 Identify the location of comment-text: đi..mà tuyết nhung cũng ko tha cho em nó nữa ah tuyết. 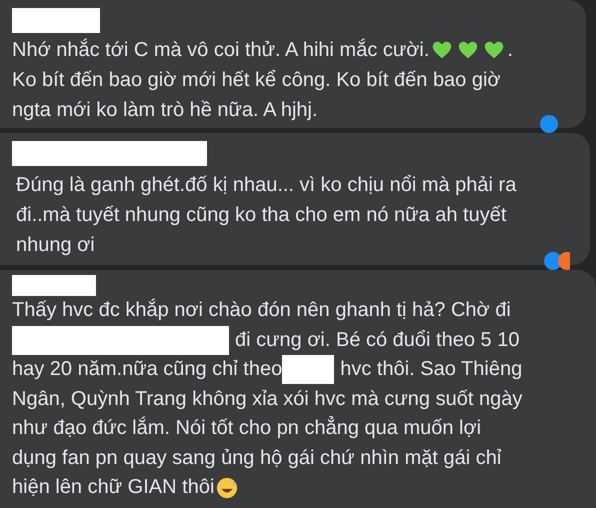
(261, 215).